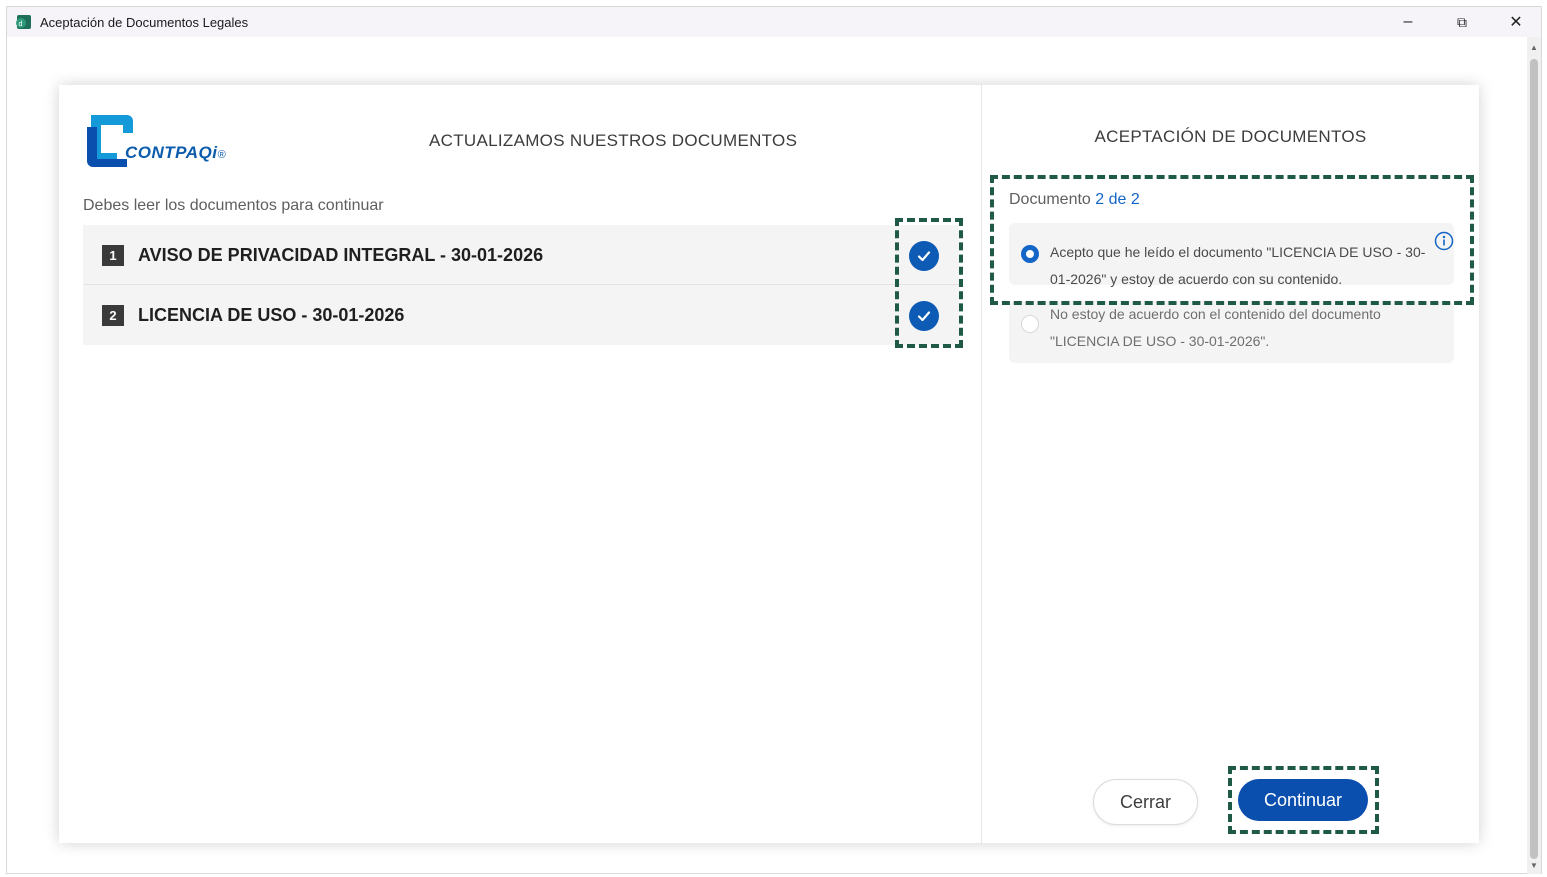 The width and height of the screenshot is (1547, 877). I want to click on minimize-icon: –, so click(1408, 21).